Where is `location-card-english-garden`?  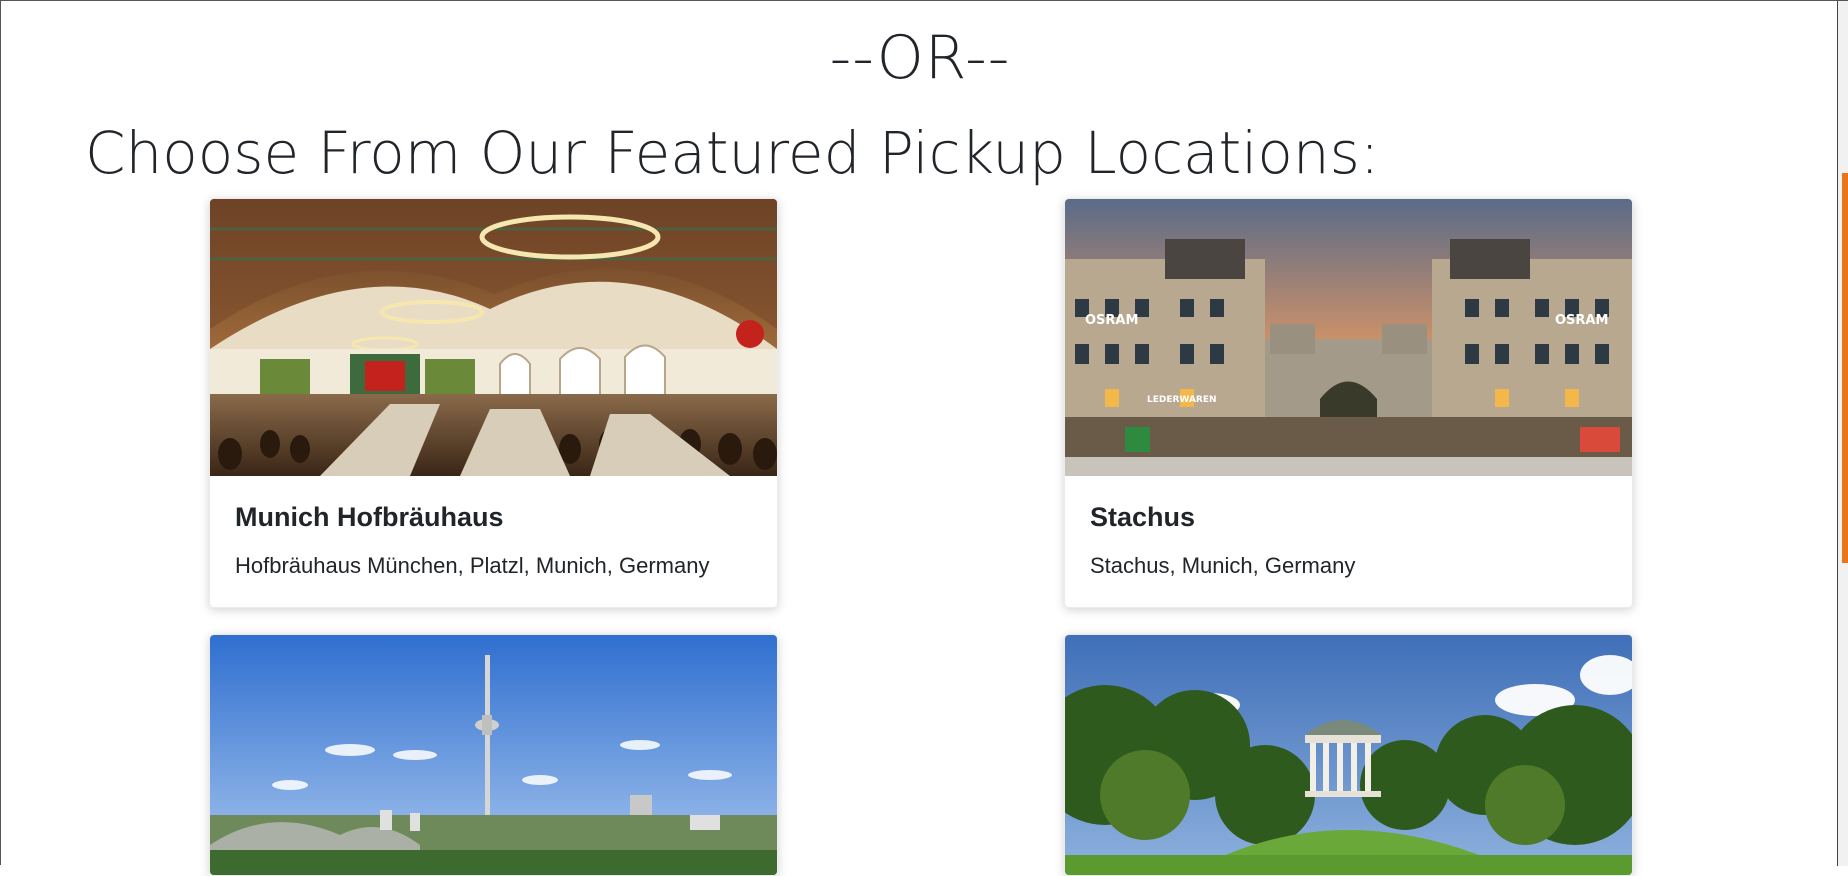
location-card-english-garden is located at coordinates (1348, 755).